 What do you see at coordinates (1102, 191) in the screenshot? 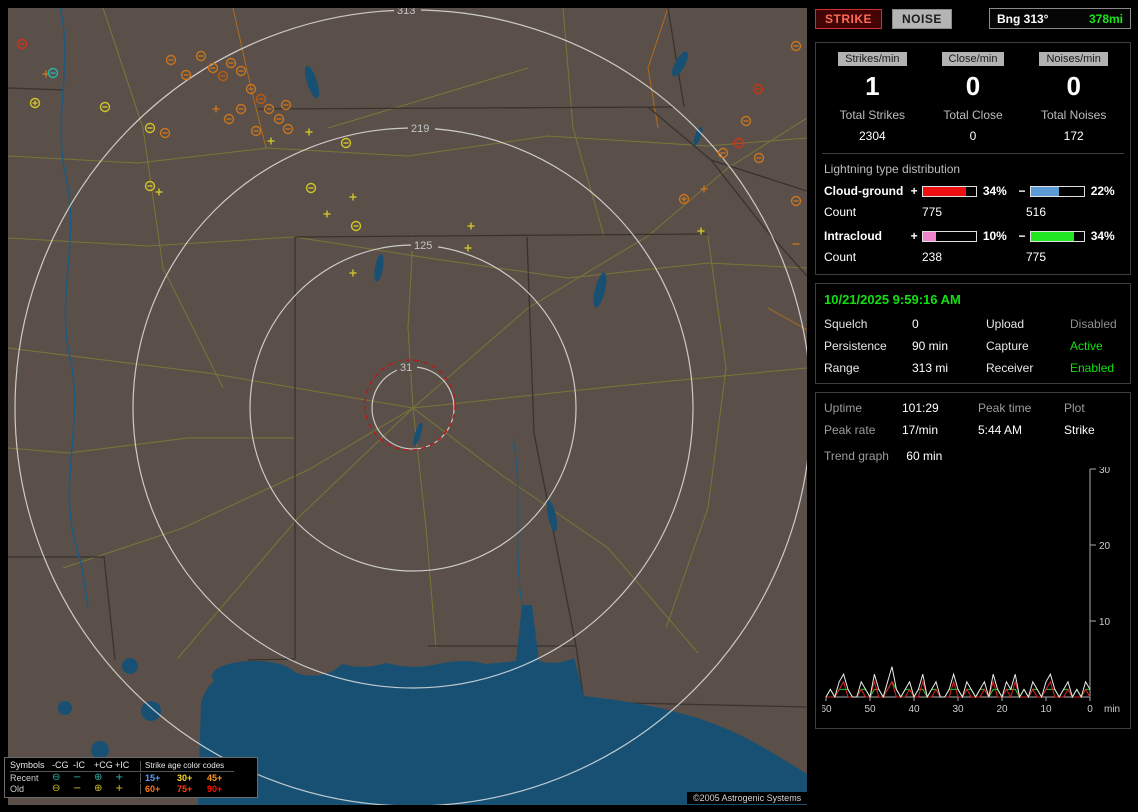
I see `cg-neg-percent: 22%` at bounding box center [1102, 191].